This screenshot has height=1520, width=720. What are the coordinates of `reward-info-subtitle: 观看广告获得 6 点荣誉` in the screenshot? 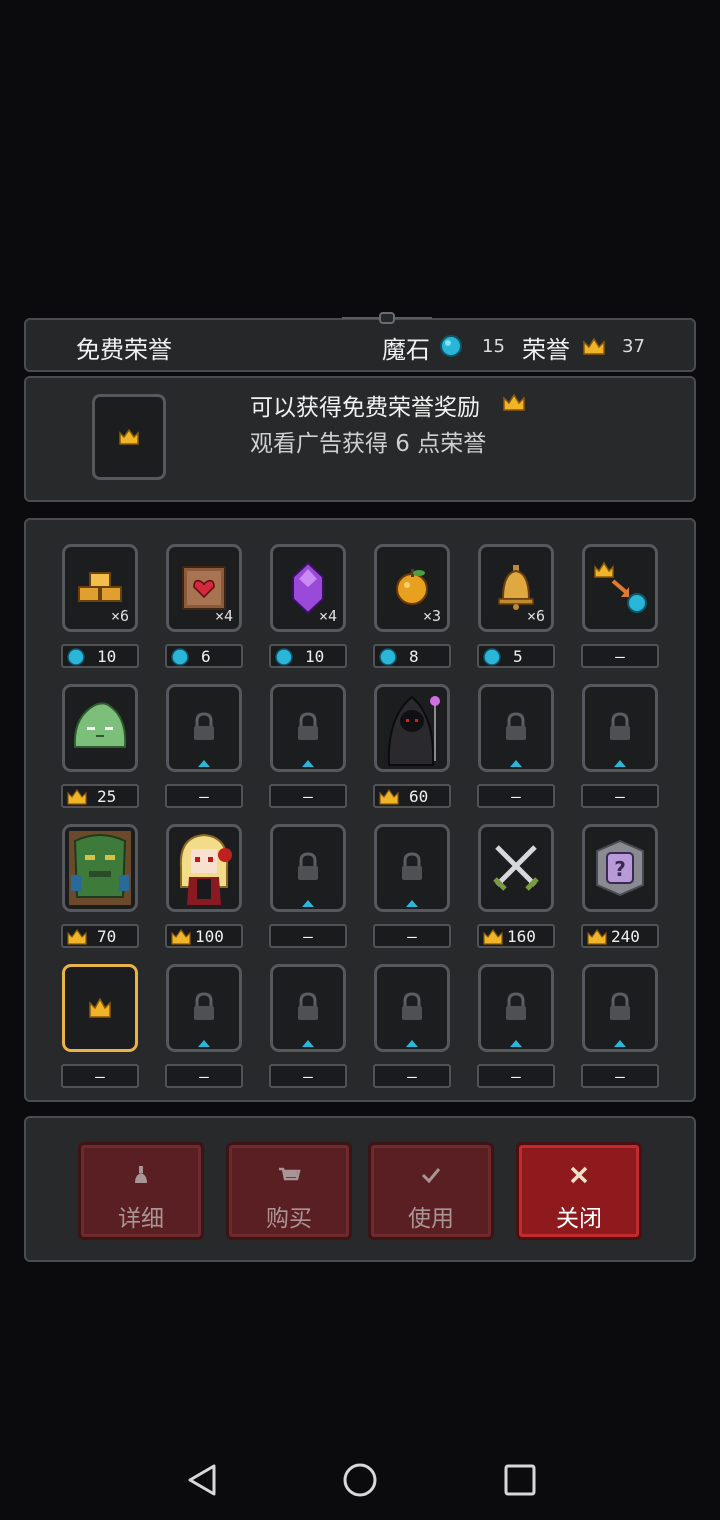 It's located at (368, 444).